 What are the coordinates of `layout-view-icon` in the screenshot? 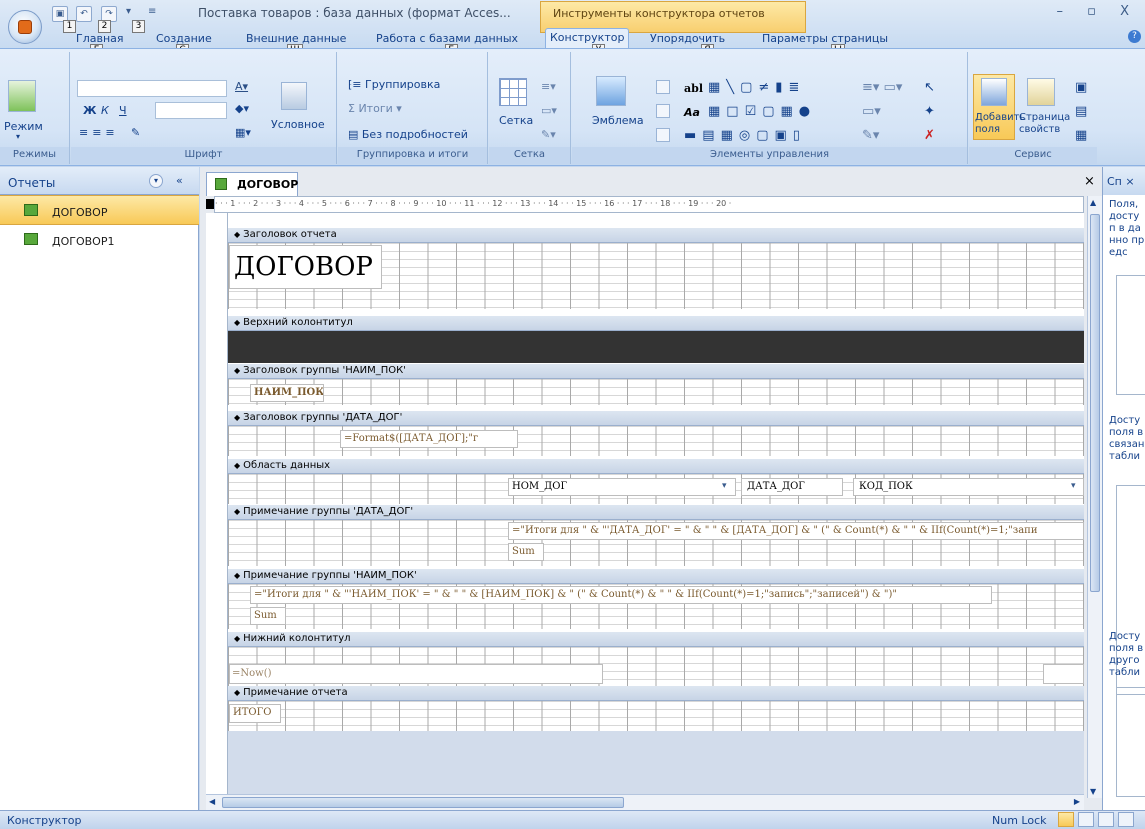 It's located at (1106, 819).